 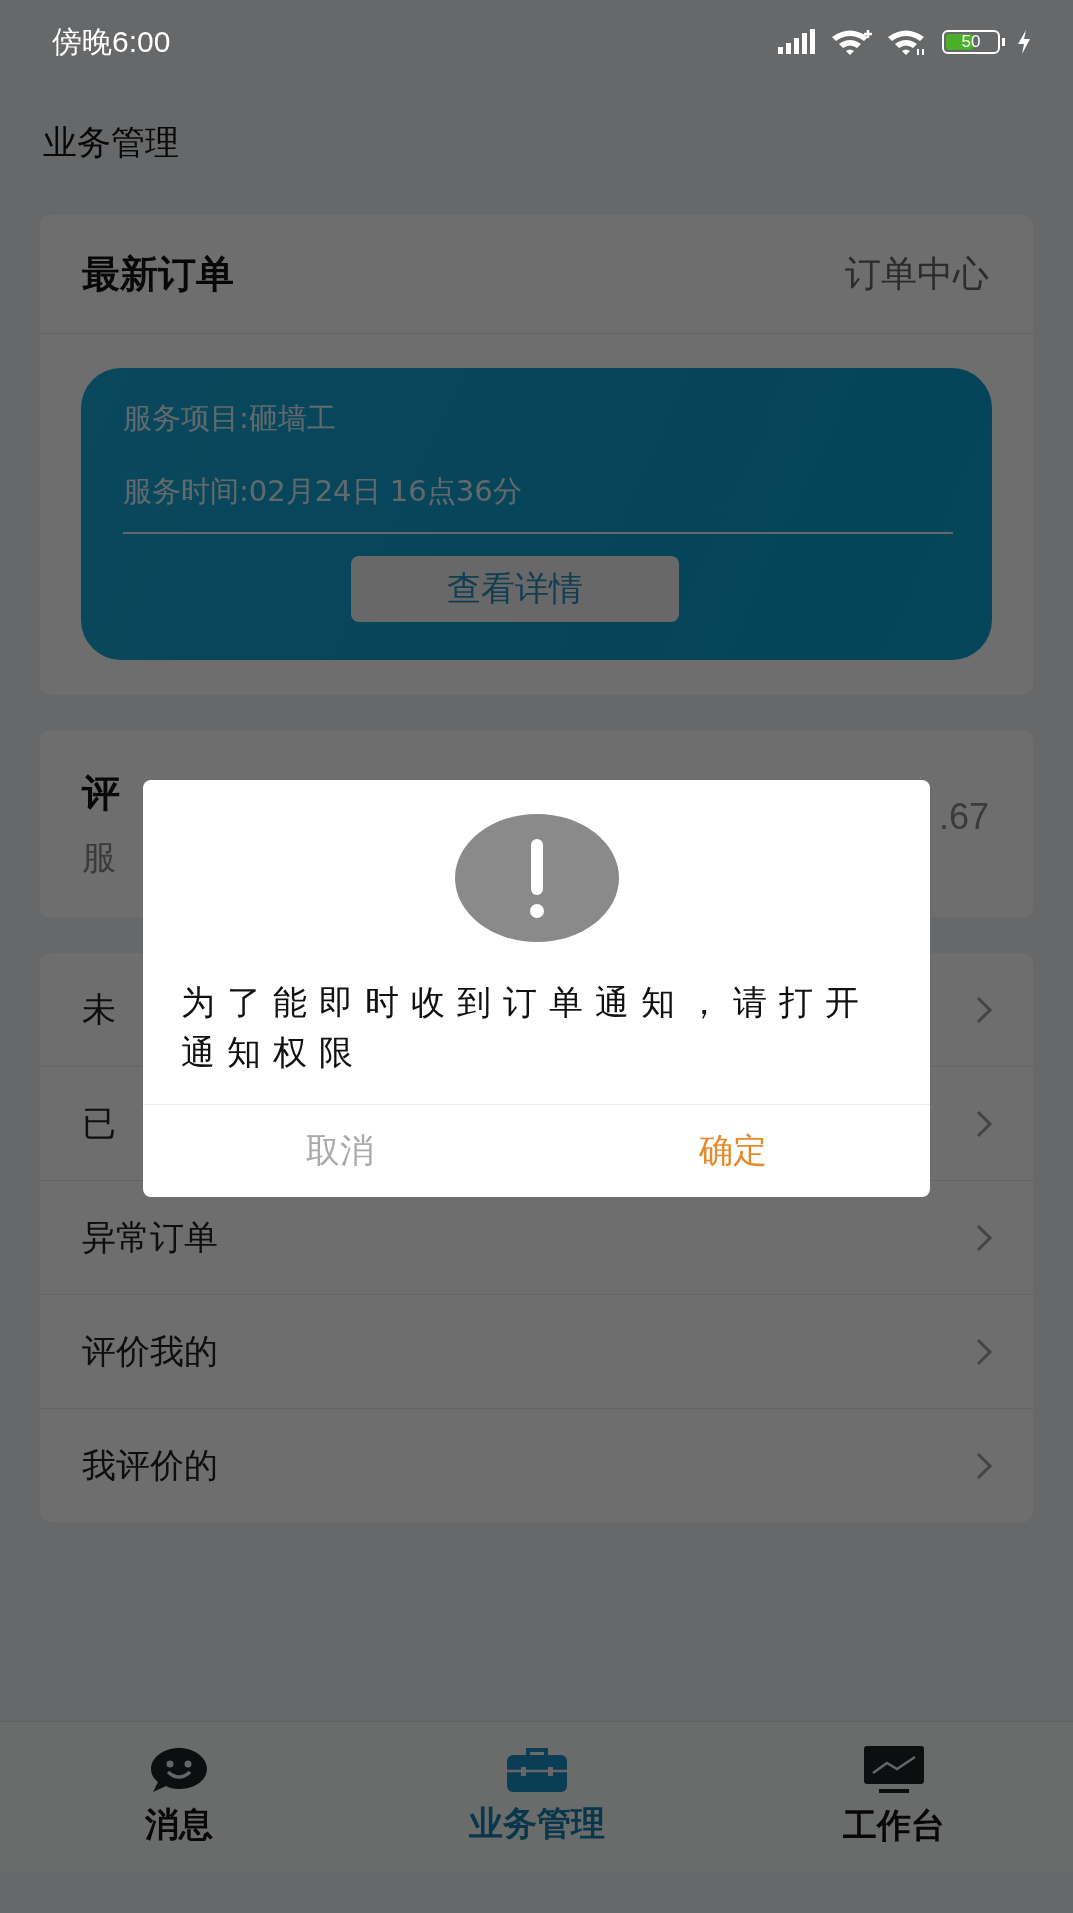 I want to click on chat-icon, so click(x=178, y=1770).